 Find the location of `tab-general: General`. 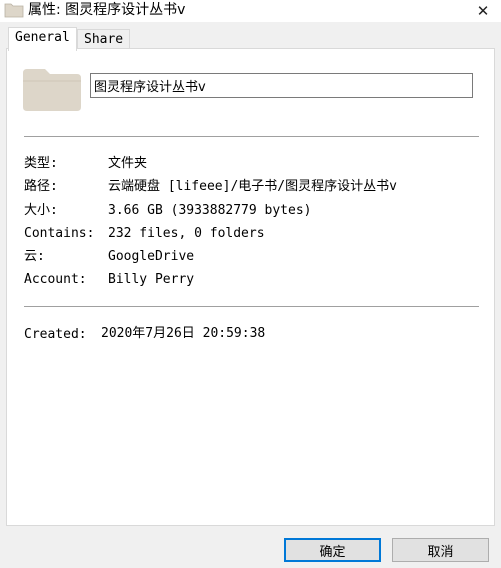

tab-general: General is located at coordinates (42, 39).